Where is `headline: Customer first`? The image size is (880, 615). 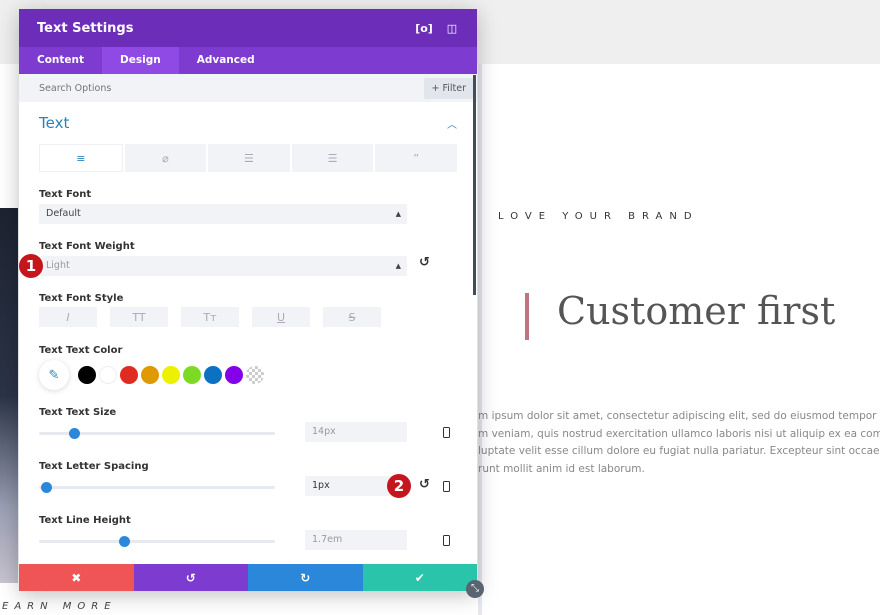
headline: Customer first is located at coordinates (696, 311).